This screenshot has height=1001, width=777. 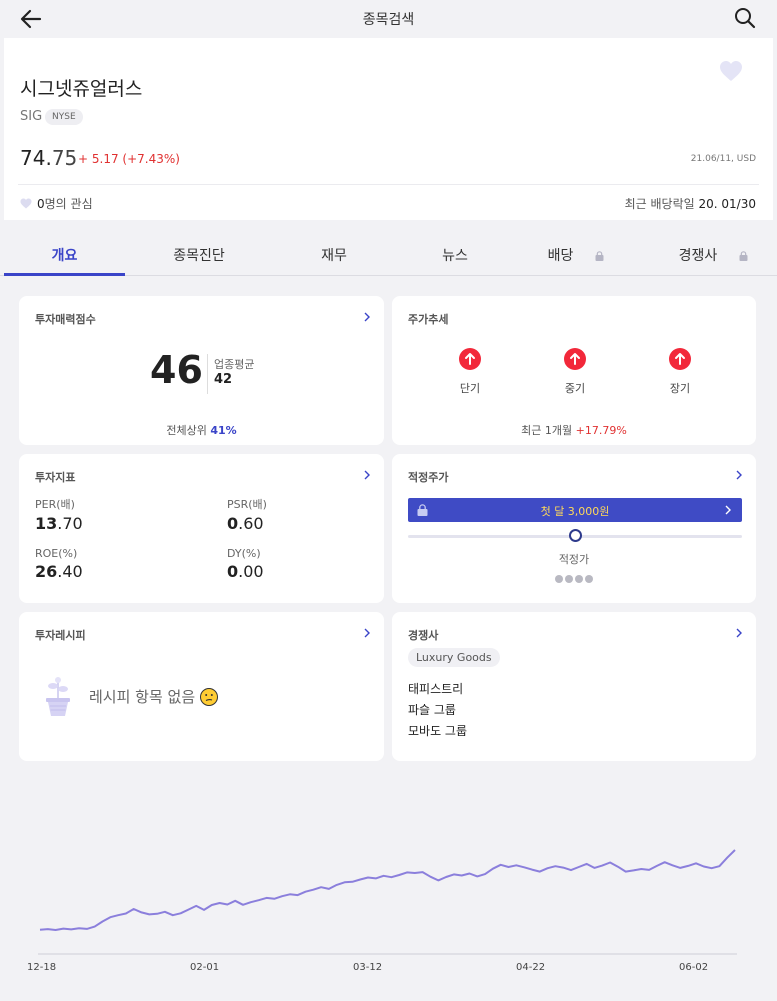 I want to click on industry-average-value: 42, so click(x=223, y=379).